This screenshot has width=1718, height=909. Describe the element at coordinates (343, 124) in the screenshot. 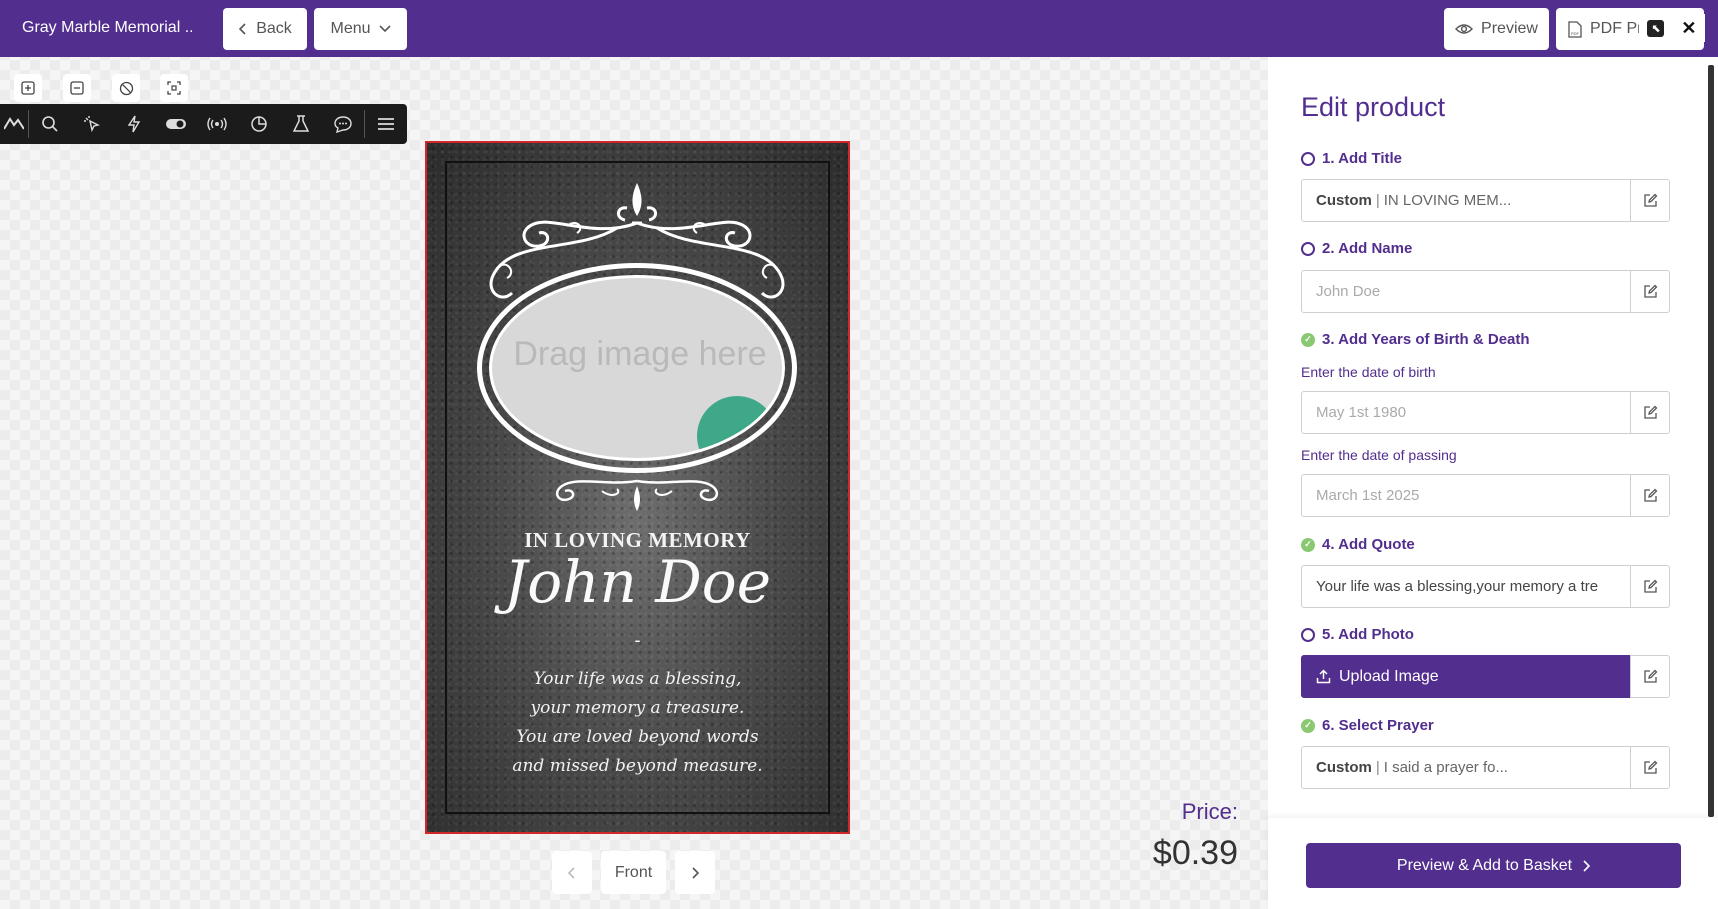

I see `chat-icon` at that location.